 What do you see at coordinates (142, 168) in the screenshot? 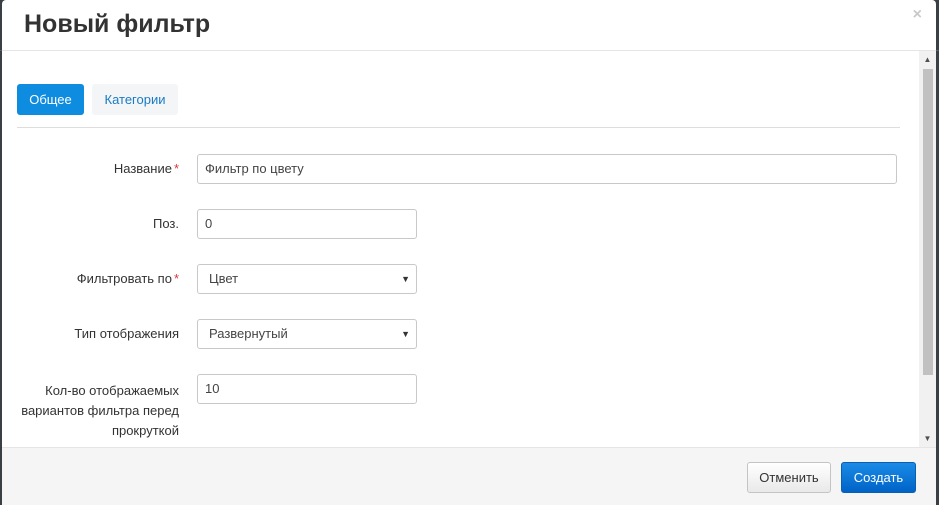
I see `name-label-text: Название` at bounding box center [142, 168].